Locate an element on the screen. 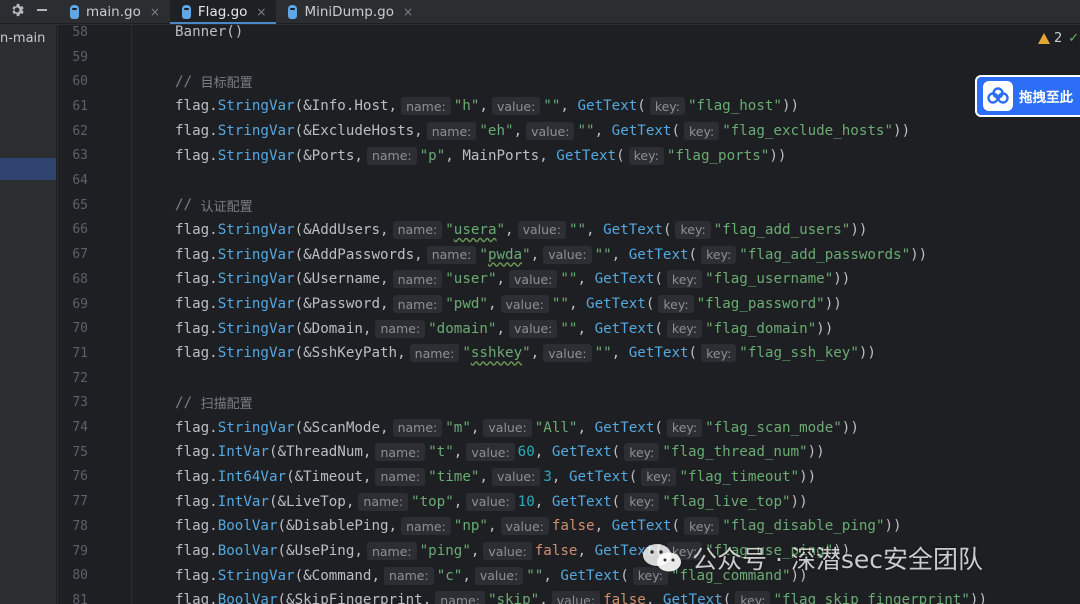 The height and width of the screenshot is (604, 1080). project-selected-item is located at coordinates (28, 169).